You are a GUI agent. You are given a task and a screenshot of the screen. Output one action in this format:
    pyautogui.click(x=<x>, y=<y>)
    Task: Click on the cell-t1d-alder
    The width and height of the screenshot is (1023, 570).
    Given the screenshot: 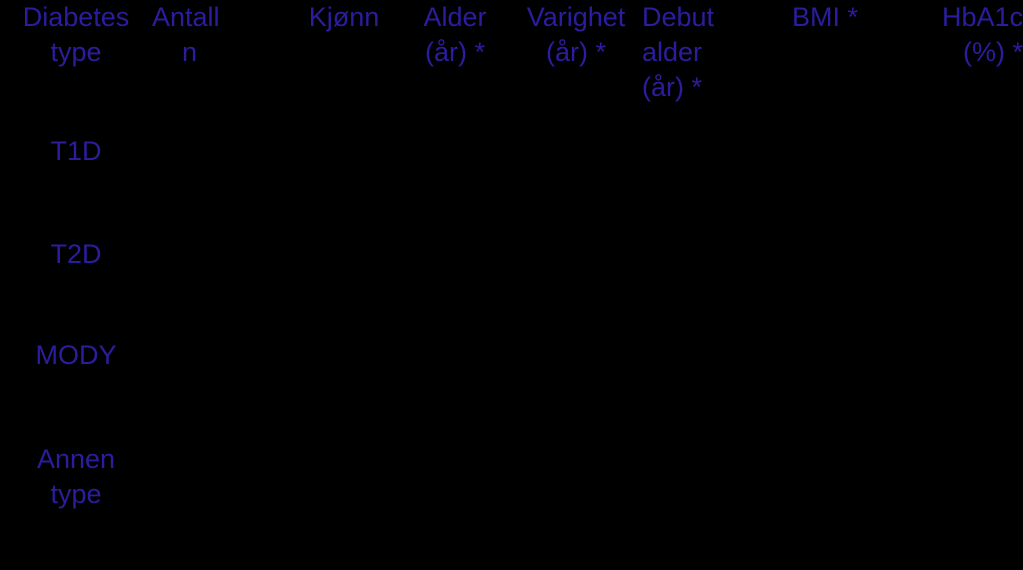 What is the action you would take?
    pyautogui.click(x=455, y=172)
    